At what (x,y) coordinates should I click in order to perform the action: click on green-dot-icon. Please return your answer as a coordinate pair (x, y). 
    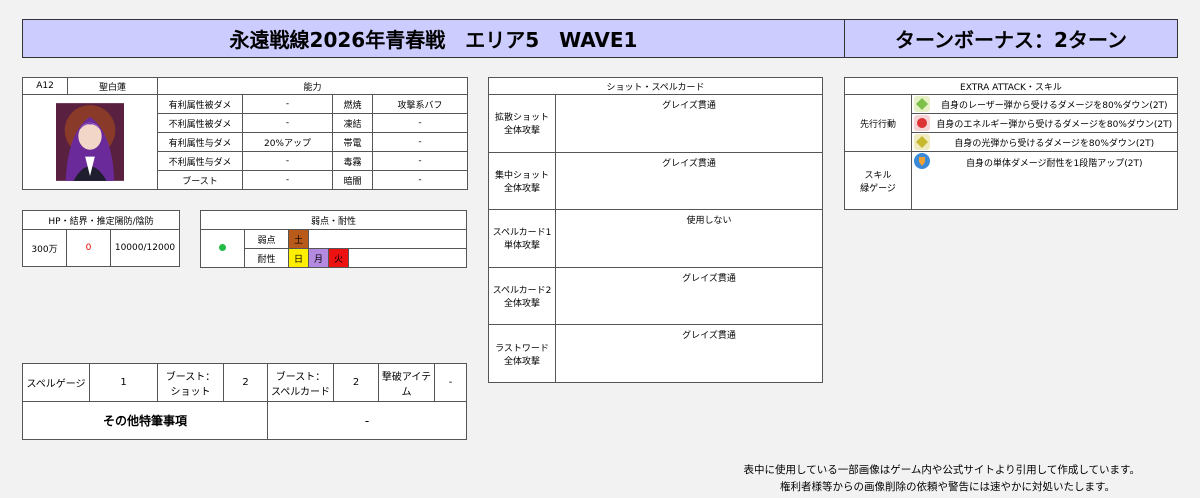
    Looking at the image, I should click on (222, 247).